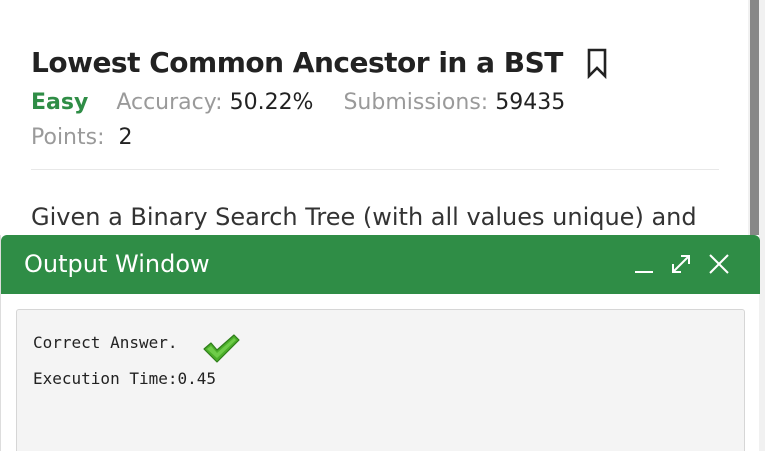 The width and height of the screenshot is (765, 451). What do you see at coordinates (597, 63) in the screenshot?
I see `bookmark-icon` at bounding box center [597, 63].